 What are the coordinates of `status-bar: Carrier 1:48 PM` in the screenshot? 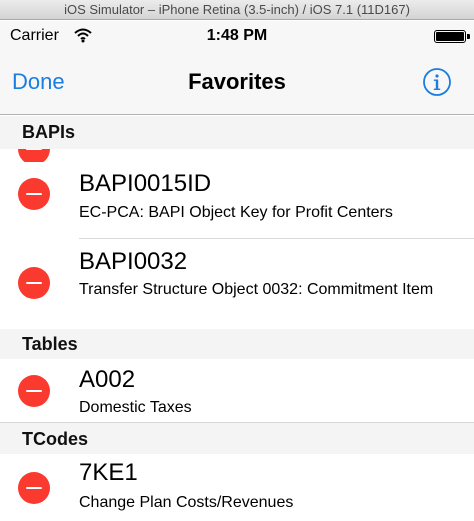 It's located at (237, 36).